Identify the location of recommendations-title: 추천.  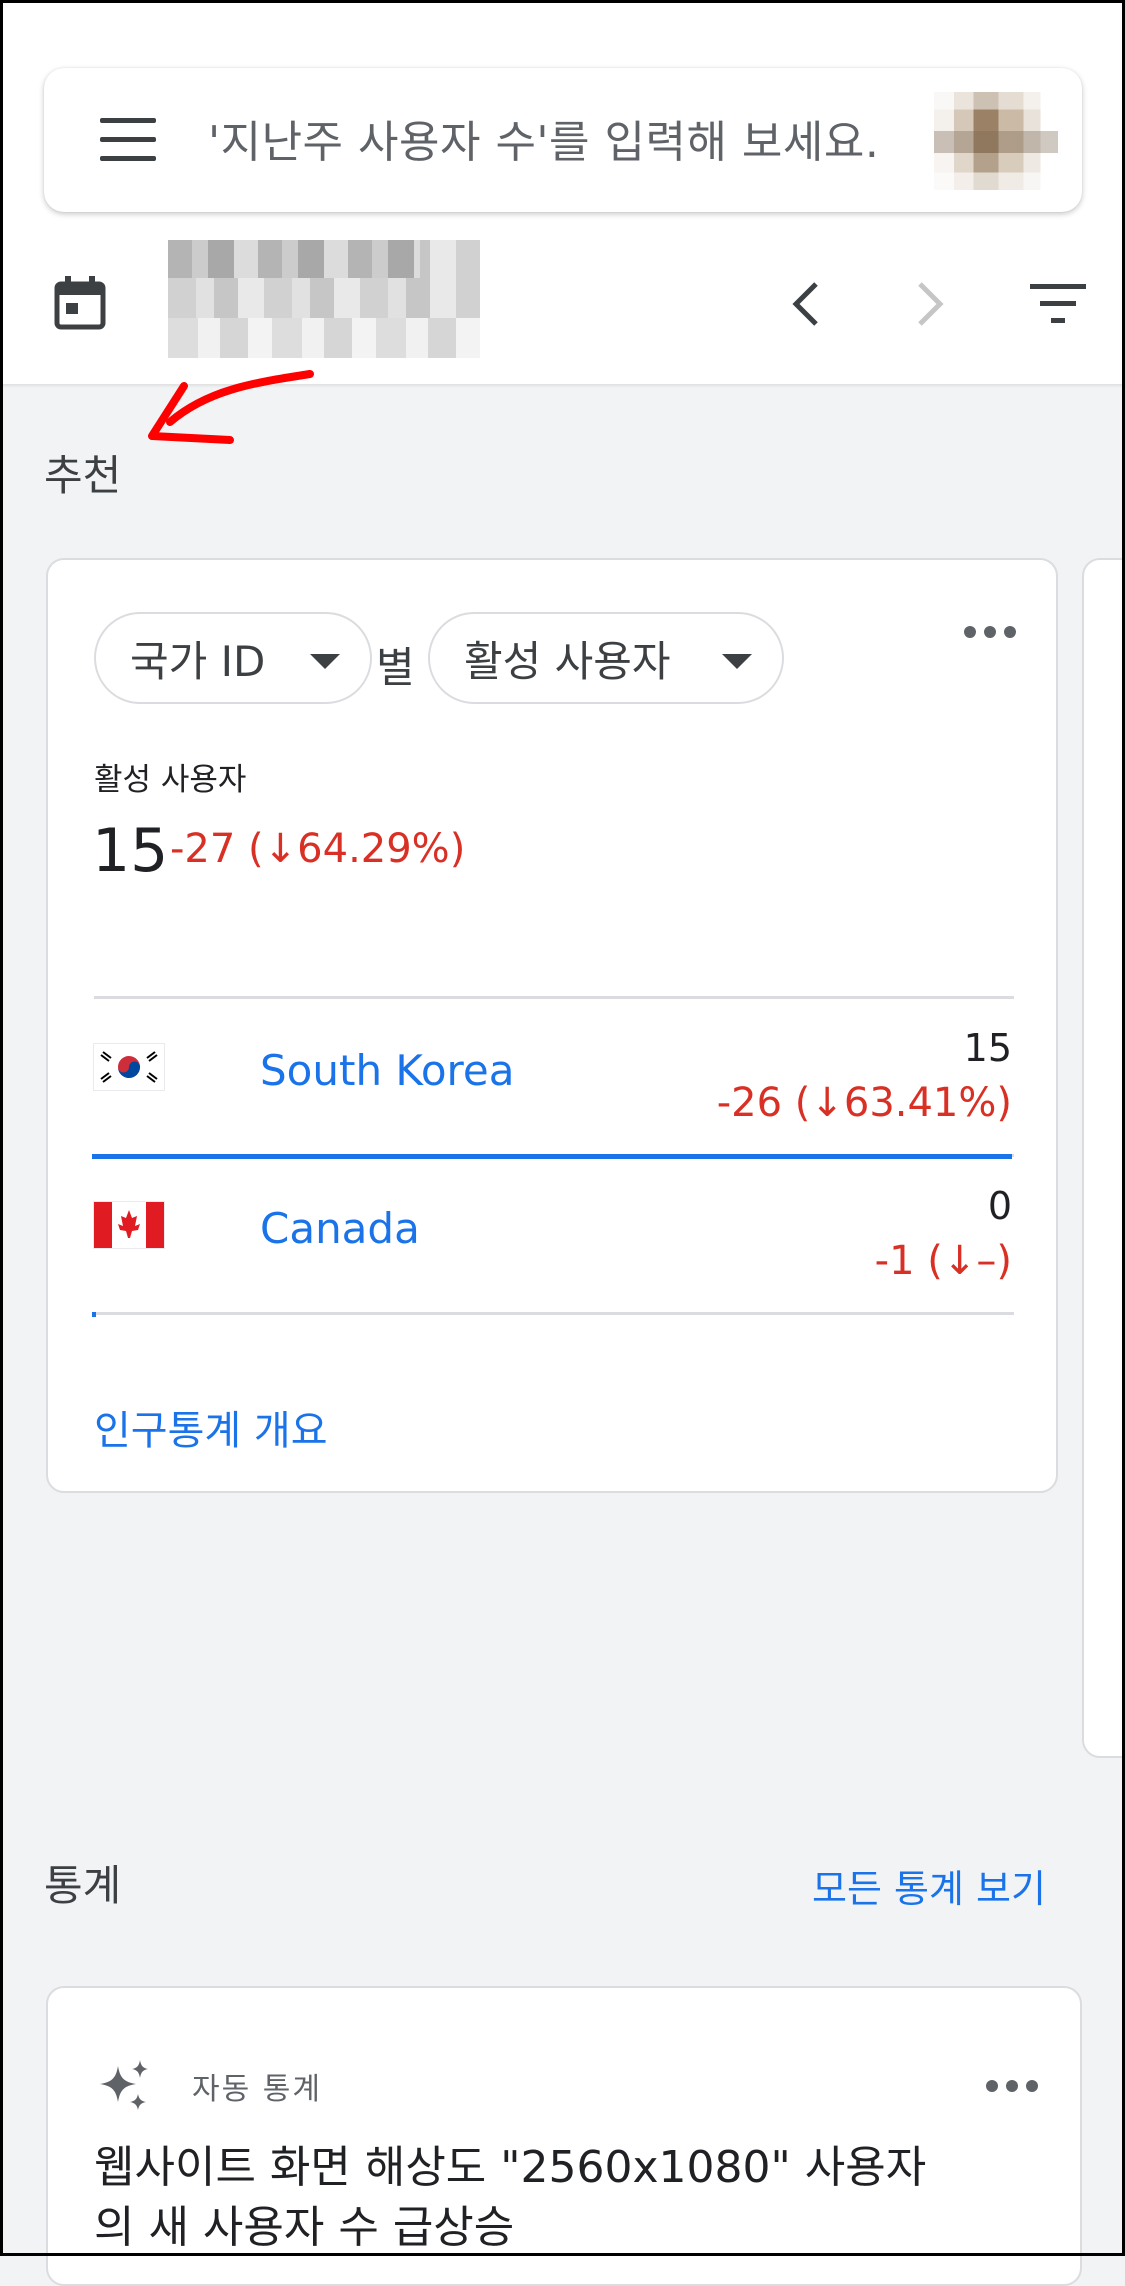
(83, 475).